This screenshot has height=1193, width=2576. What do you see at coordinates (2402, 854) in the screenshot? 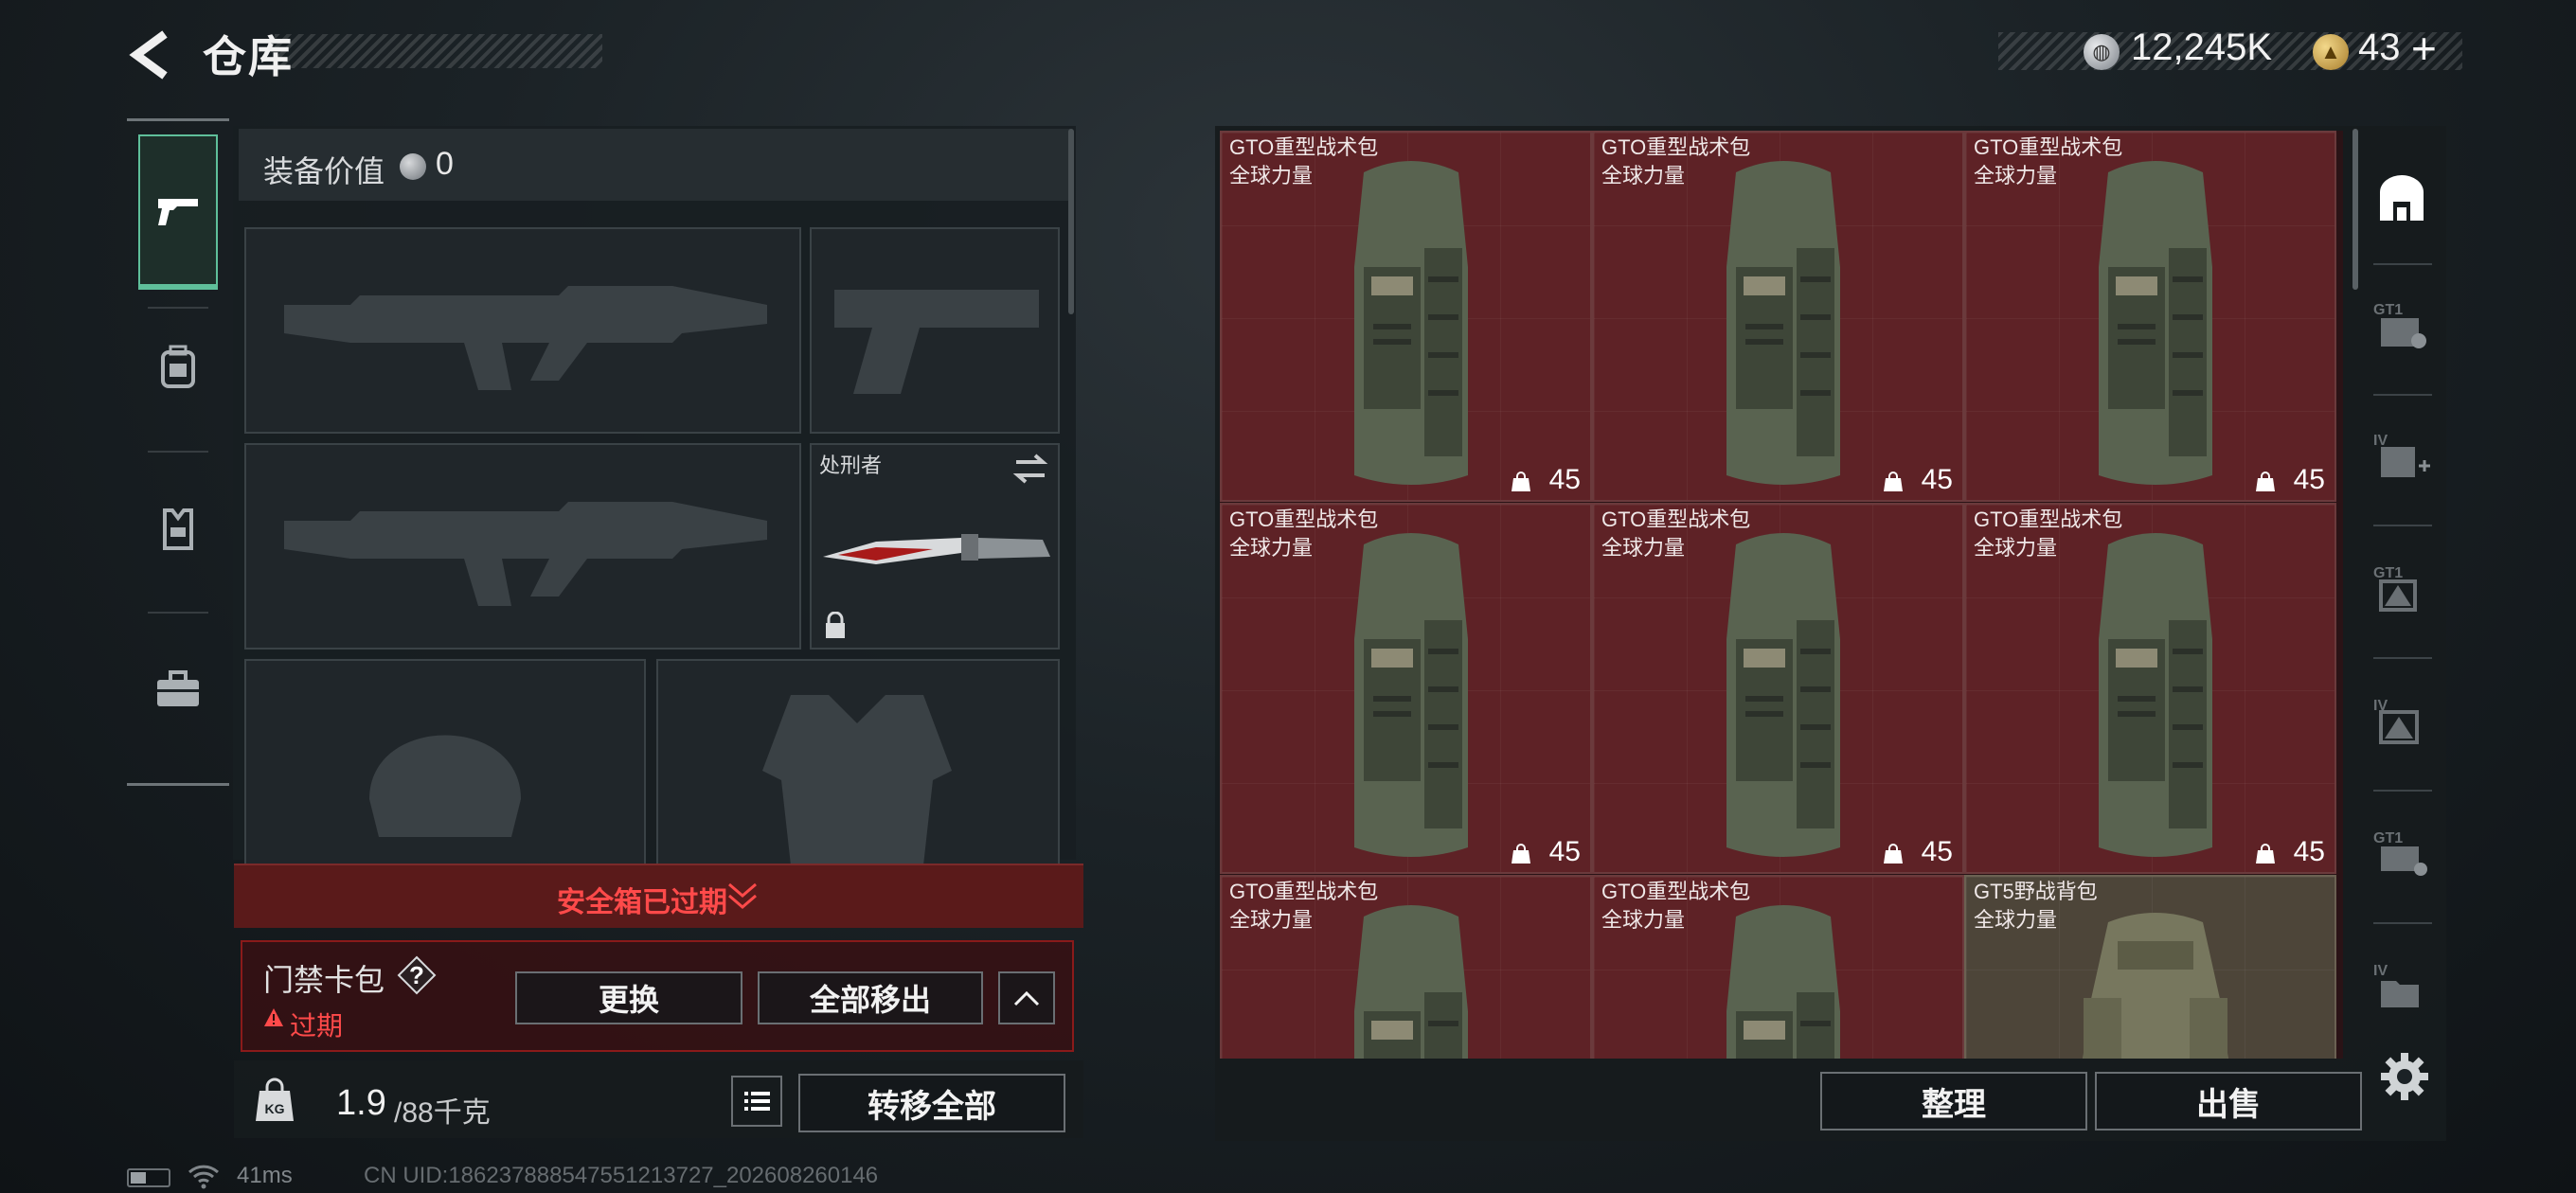
I see `filter-gt1-box: GT1` at bounding box center [2402, 854].